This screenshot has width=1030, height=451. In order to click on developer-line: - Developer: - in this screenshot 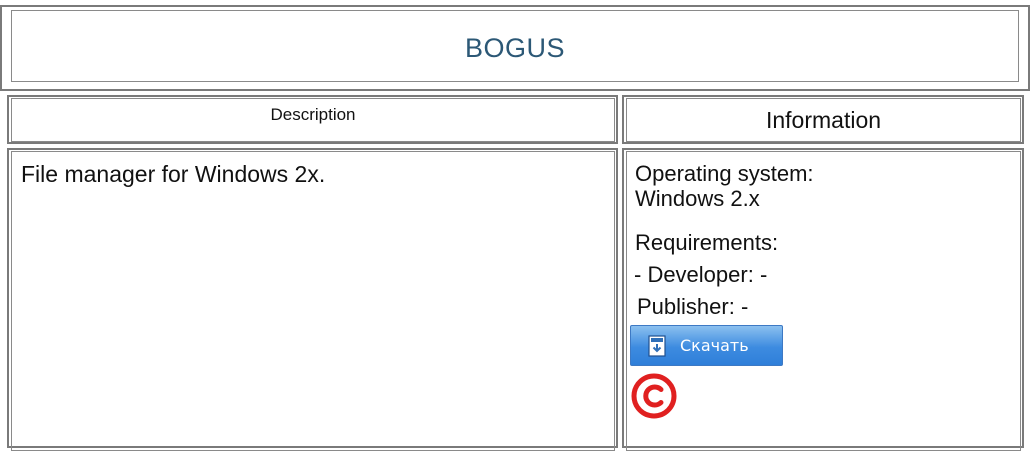, I will do `click(701, 274)`.